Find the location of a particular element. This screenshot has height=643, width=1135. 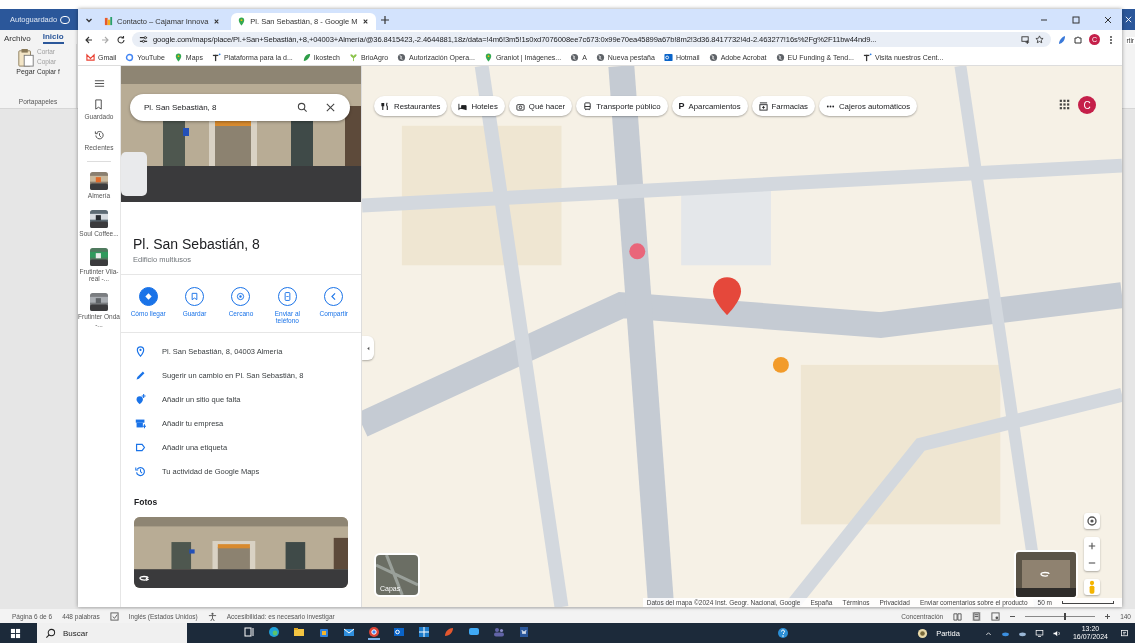

petal-logo-icon is located at coordinates (108, 21).